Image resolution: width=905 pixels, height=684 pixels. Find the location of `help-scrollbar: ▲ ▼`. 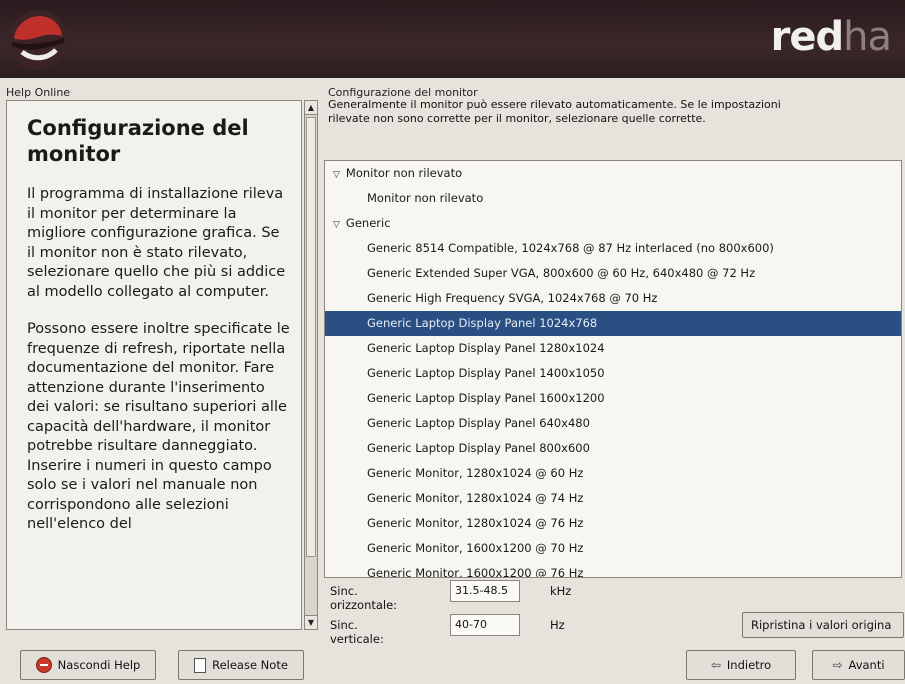

help-scrollbar: ▲ ▼ is located at coordinates (311, 365).